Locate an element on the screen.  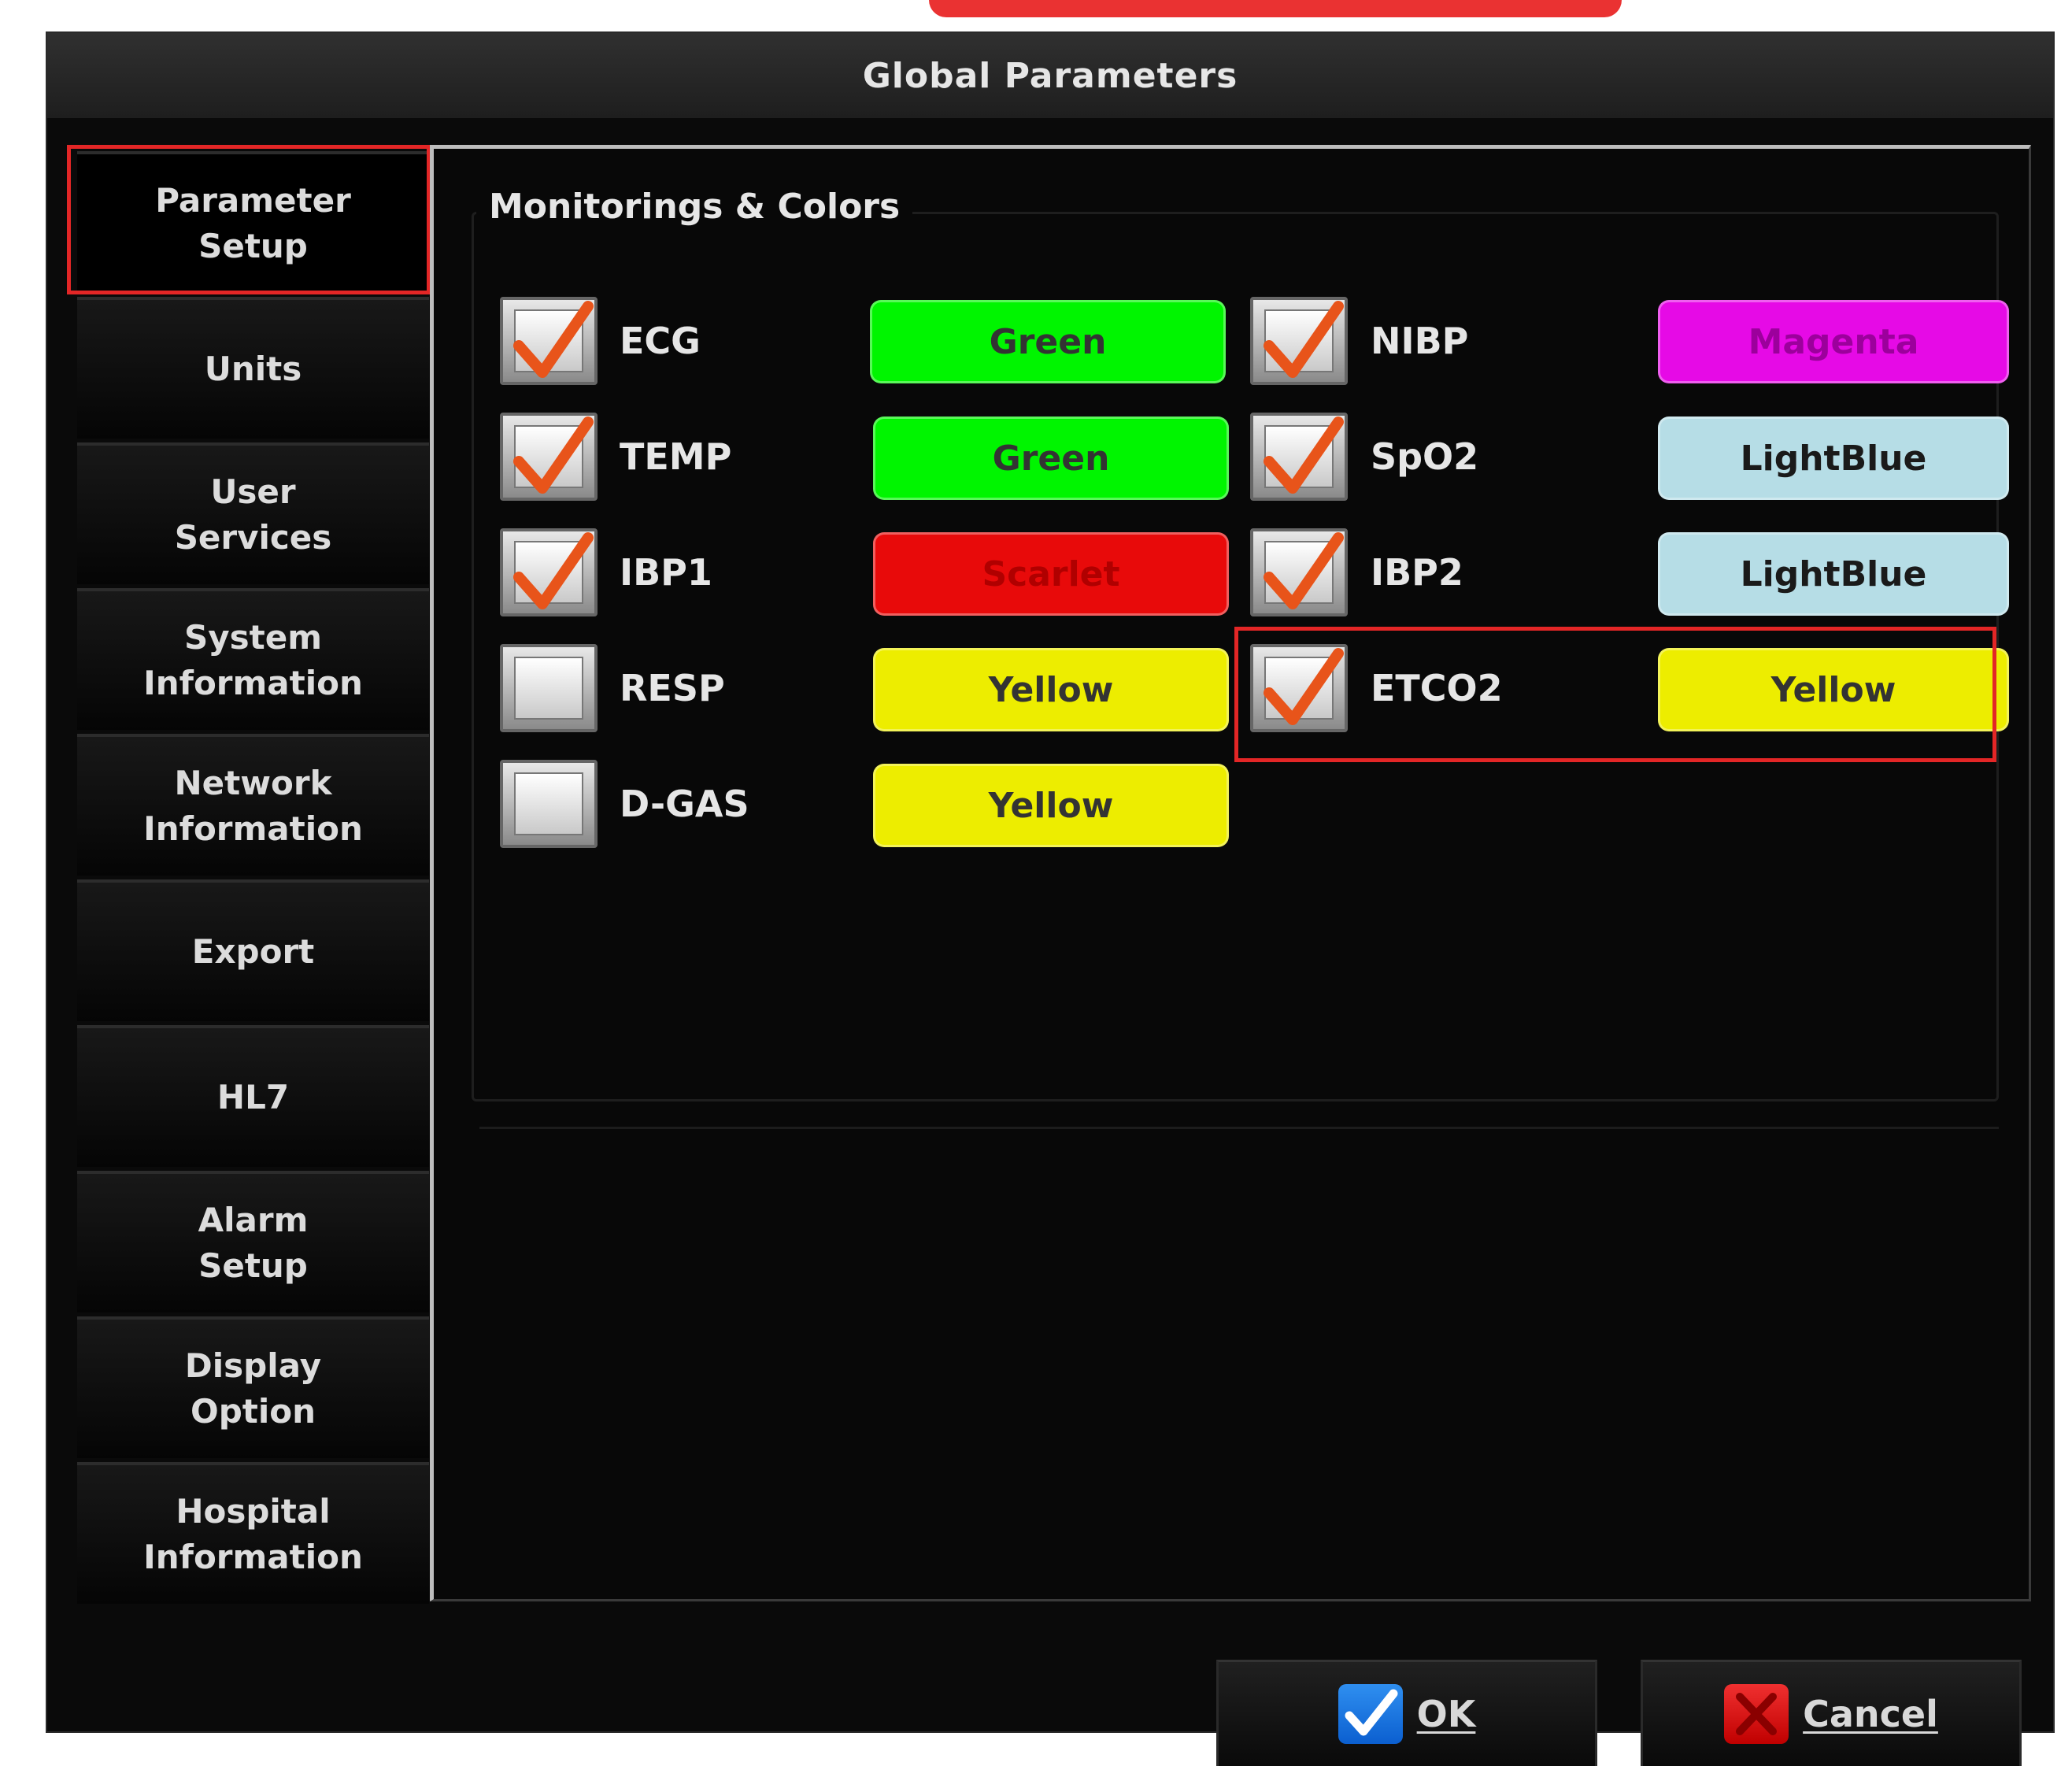
checkbox-spo2 is located at coordinates (1299, 457).